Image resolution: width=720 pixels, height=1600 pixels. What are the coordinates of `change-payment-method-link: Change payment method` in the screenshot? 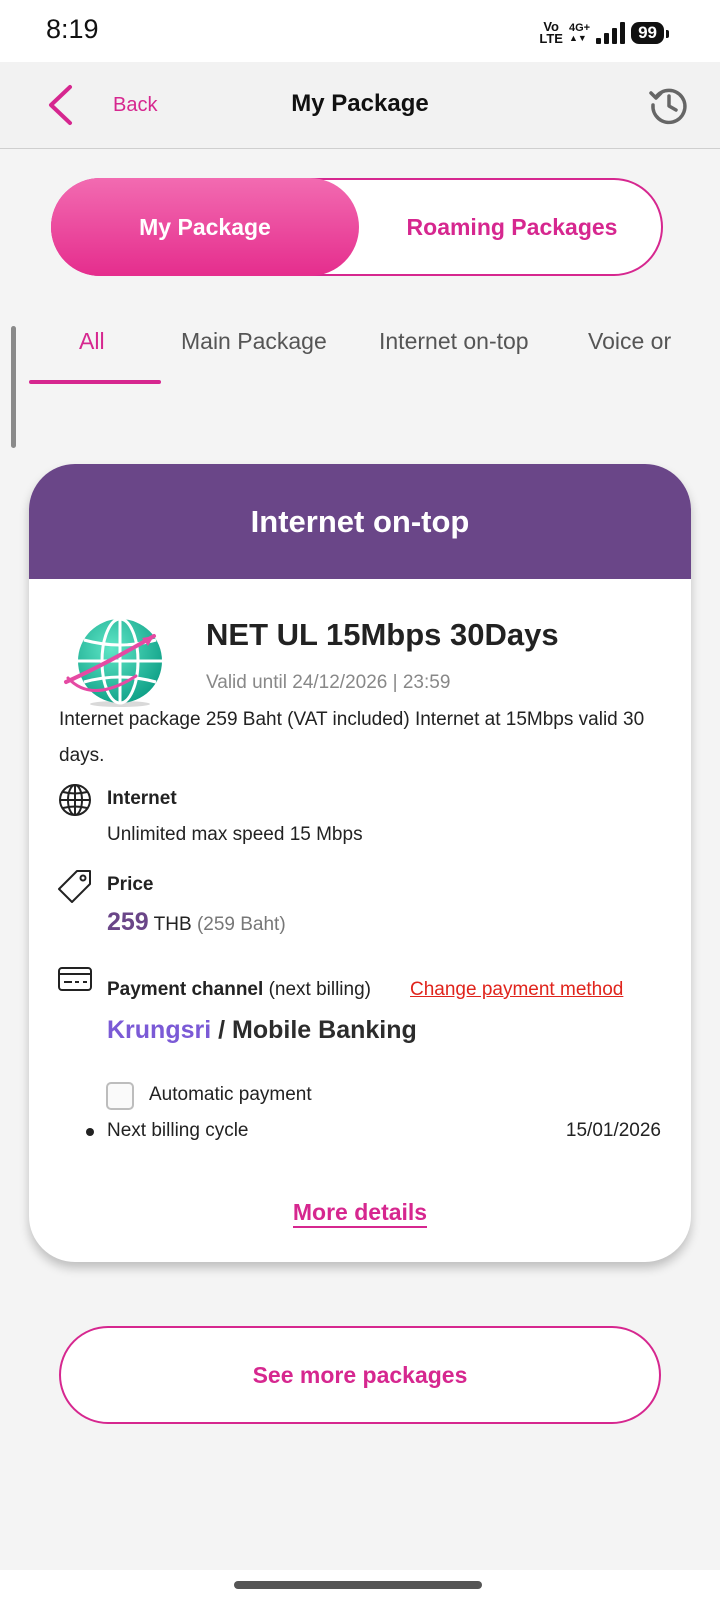 It's located at (516, 990).